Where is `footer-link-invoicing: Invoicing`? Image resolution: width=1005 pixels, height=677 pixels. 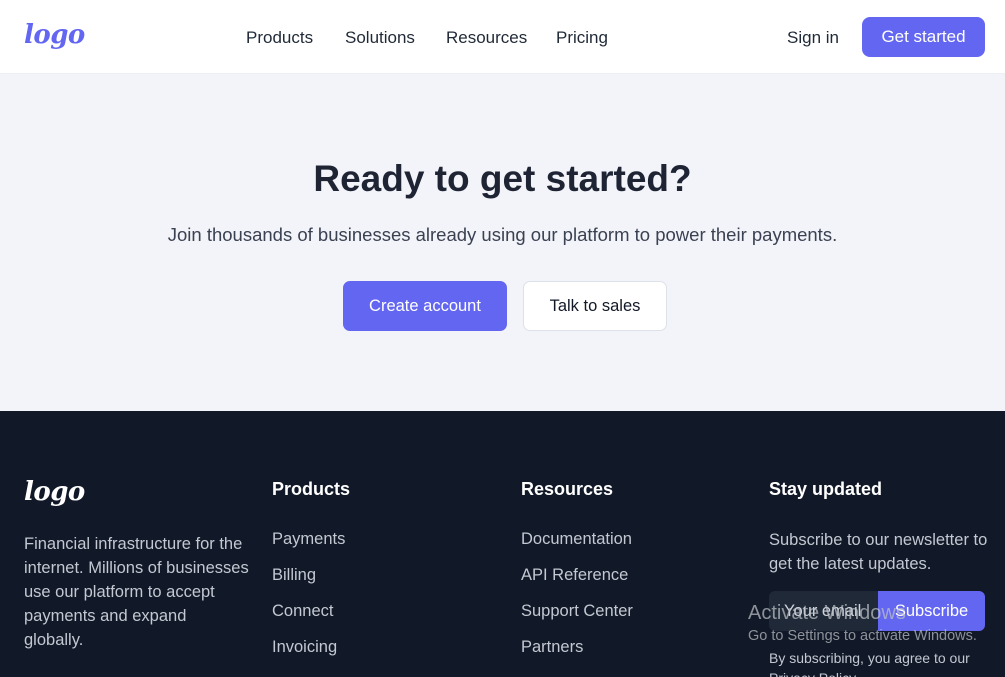
footer-link-invoicing: Invoicing is located at coordinates (304, 647).